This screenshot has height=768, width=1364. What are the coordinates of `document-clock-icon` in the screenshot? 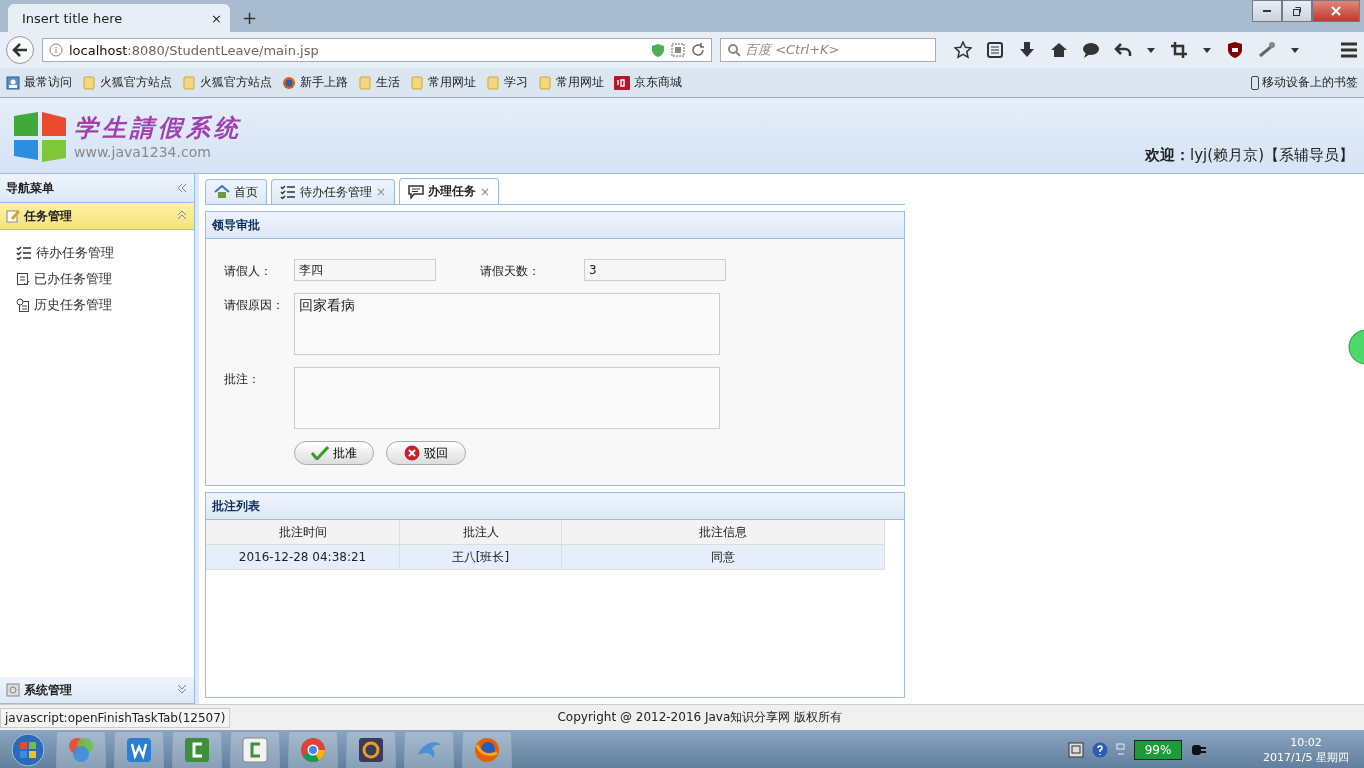 It's located at (23, 305).